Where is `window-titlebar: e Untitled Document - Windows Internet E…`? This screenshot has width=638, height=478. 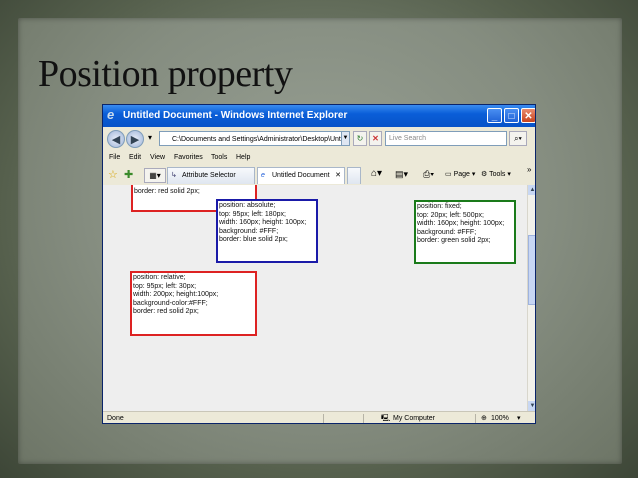 window-titlebar: e Untitled Document - Windows Internet E… is located at coordinates (319, 116).